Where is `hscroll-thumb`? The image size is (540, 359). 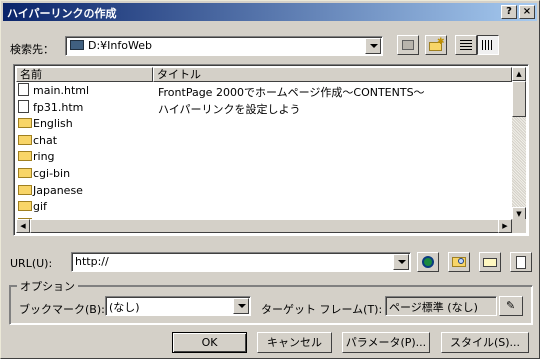 hscroll-thumb is located at coordinates (265, 226).